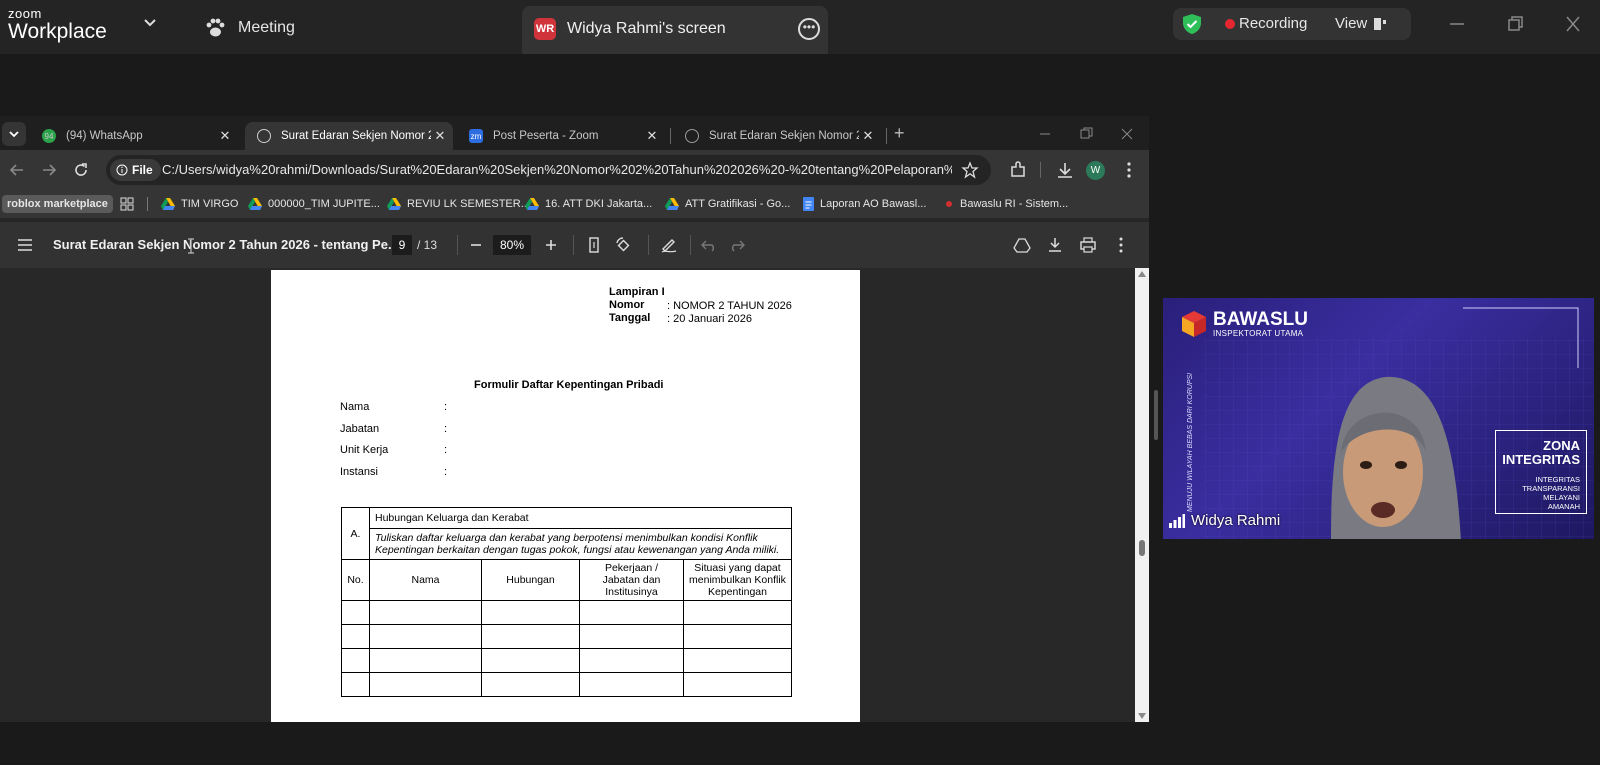 The height and width of the screenshot is (765, 1600). I want to click on extensions-puzzle-icon, so click(1018, 170).